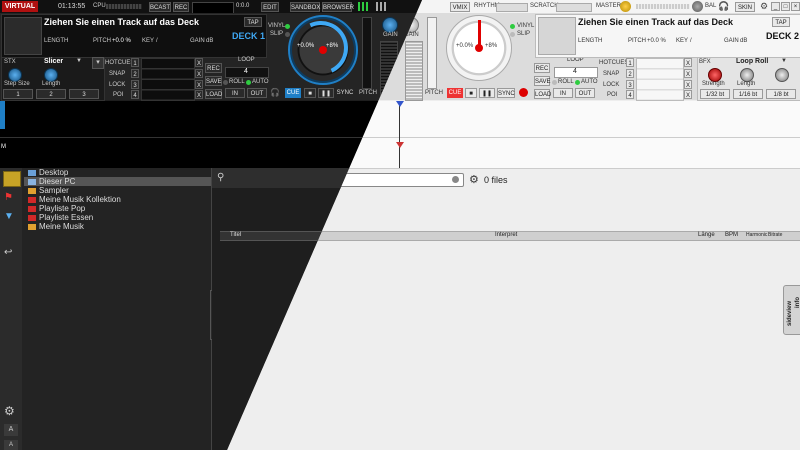  Describe the element at coordinates (56, 226) in the screenshot. I see `tree-item-my-music: Meine Musik` at that location.